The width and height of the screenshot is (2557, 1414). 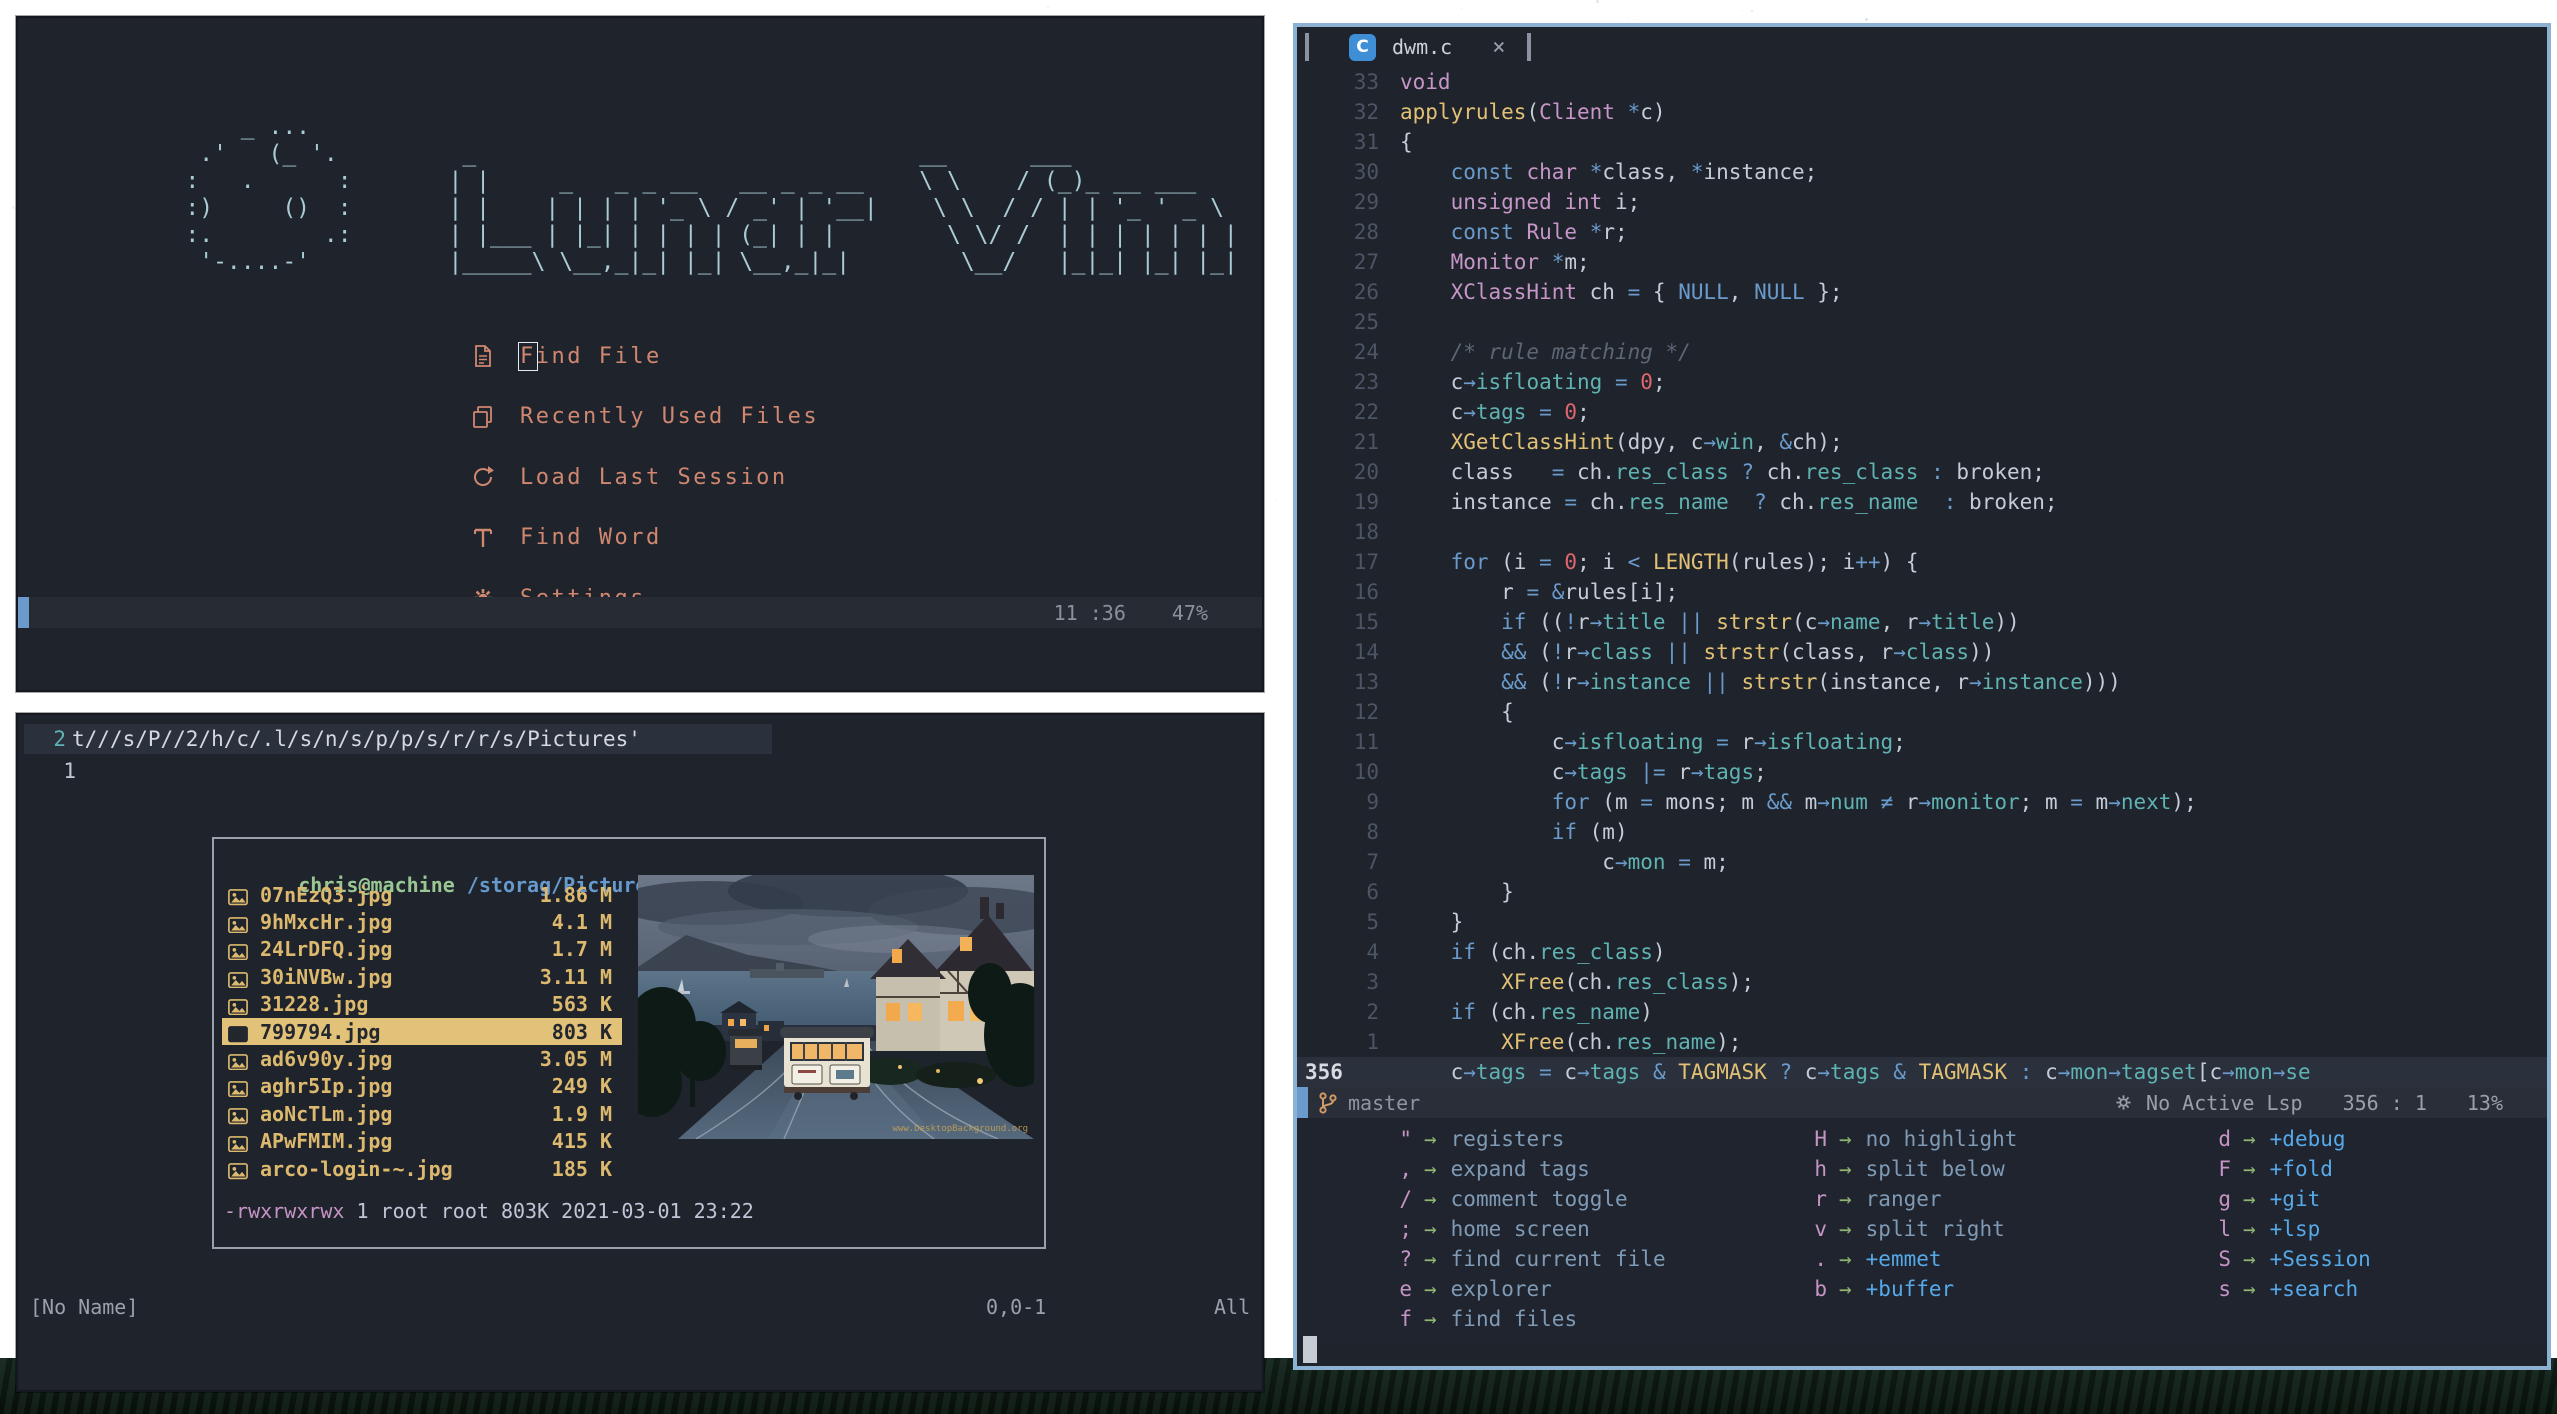 I want to click on token-op: ?, so click(x=1748, y=472).